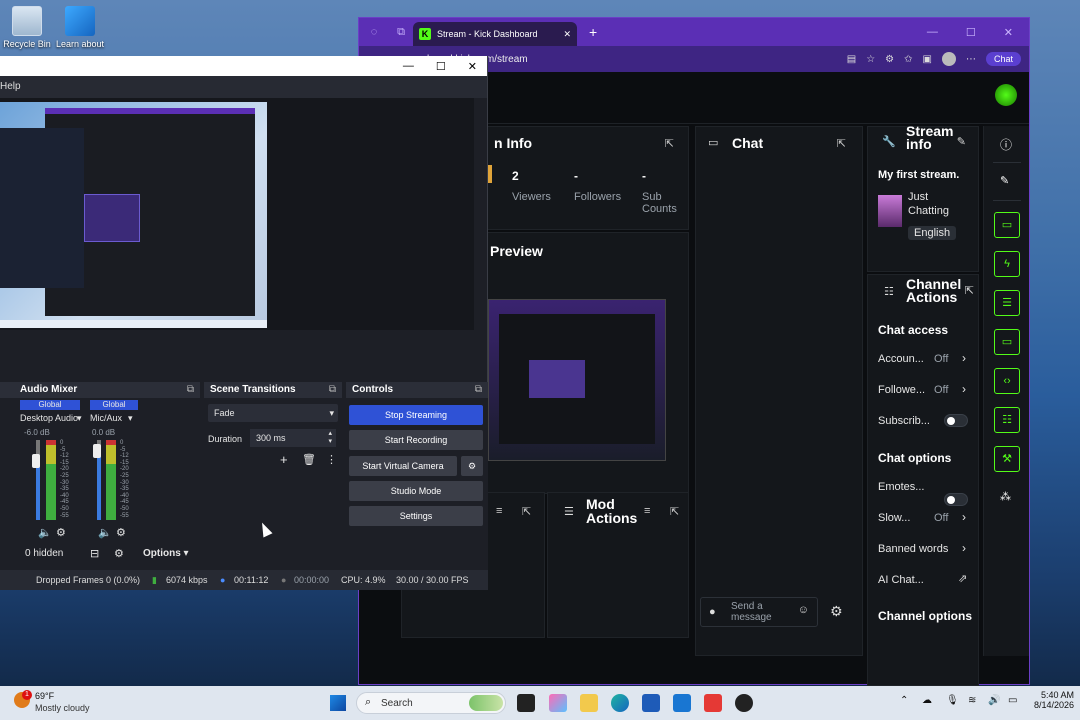 The height and width of the screenshot is (720, 1080). What do you see at coordinates (284, 459) in the screenshot?
I see `add-transition-icon: +` at bounding box center [284, 459].